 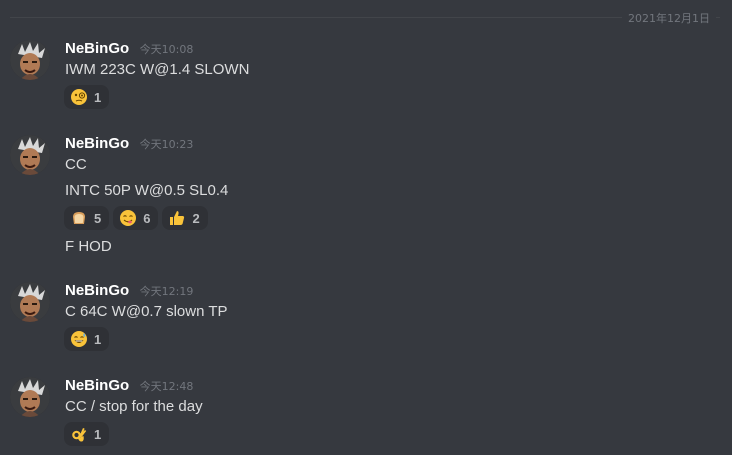 What do you see at coordinates (166, 386) in the screenshot?
I see `timestamp: 今天12:48` at bounding box center [166, 386].